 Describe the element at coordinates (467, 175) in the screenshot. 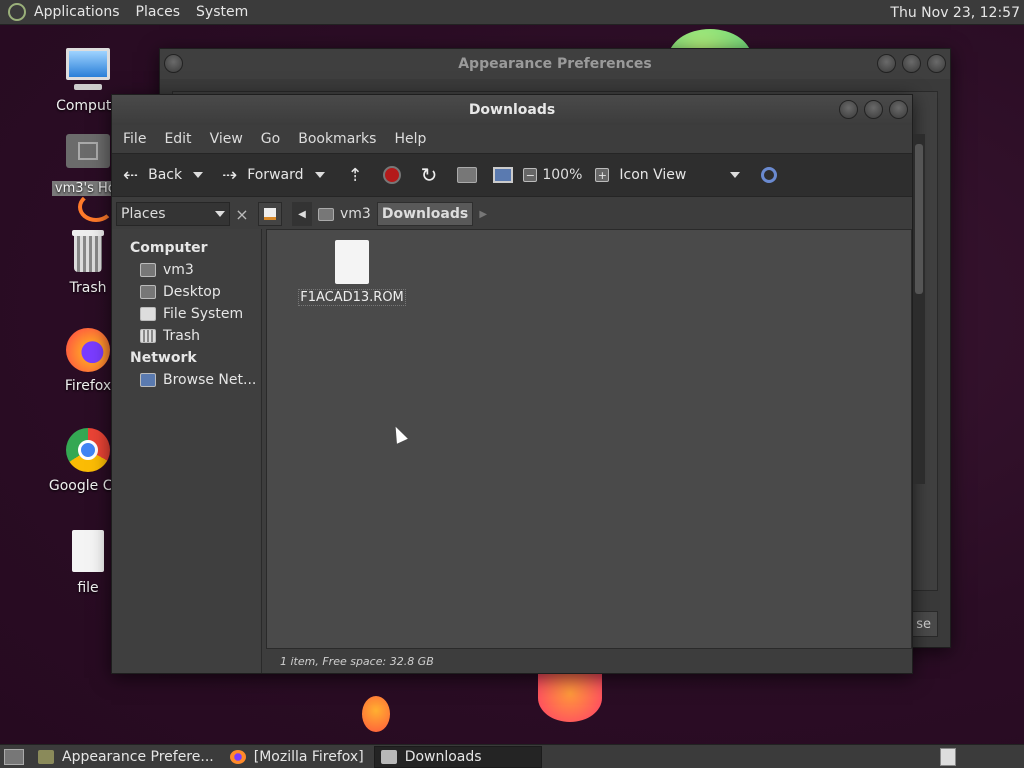

I see `home-button` at that location.